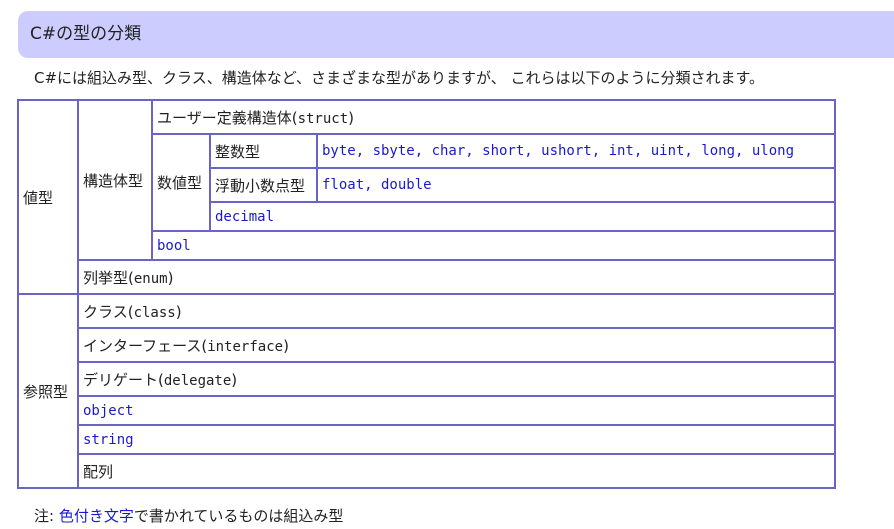  What do you see at coordinates (323, 118) in the screenshot?
I see `user-struct-keyword: struct` at bounding box center [323, 118].